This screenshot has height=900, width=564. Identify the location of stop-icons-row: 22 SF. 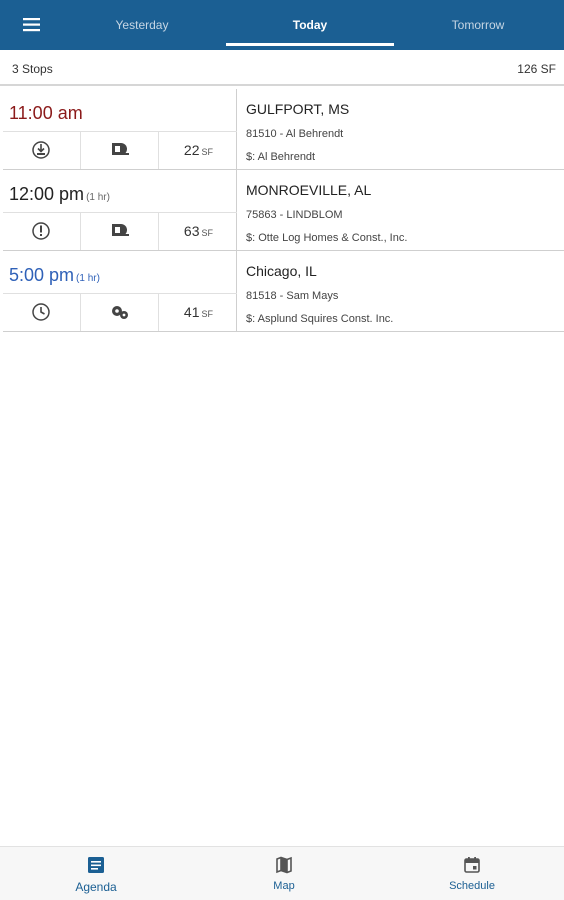
(120, 150).